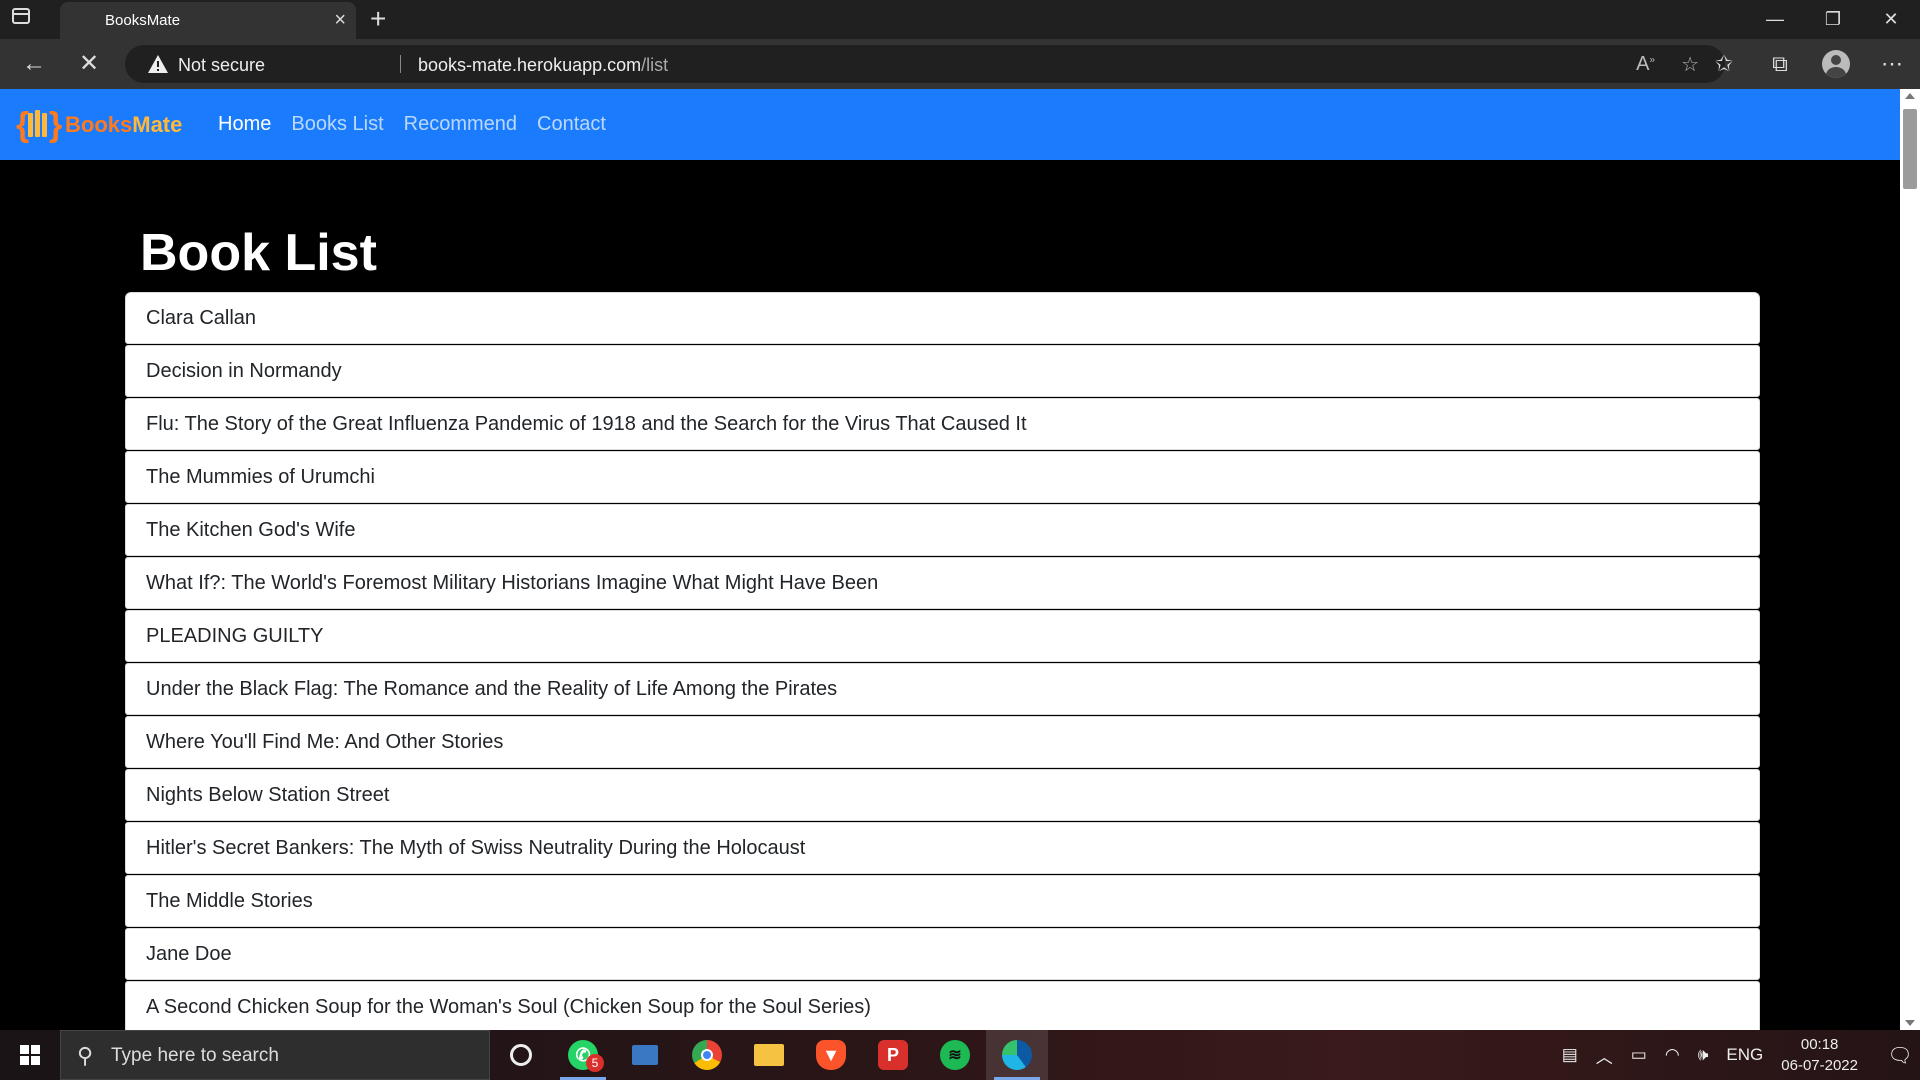  Describe the element at coordinates (1910, 559) in the screenshot. I see `page-scrollbar` at that location.